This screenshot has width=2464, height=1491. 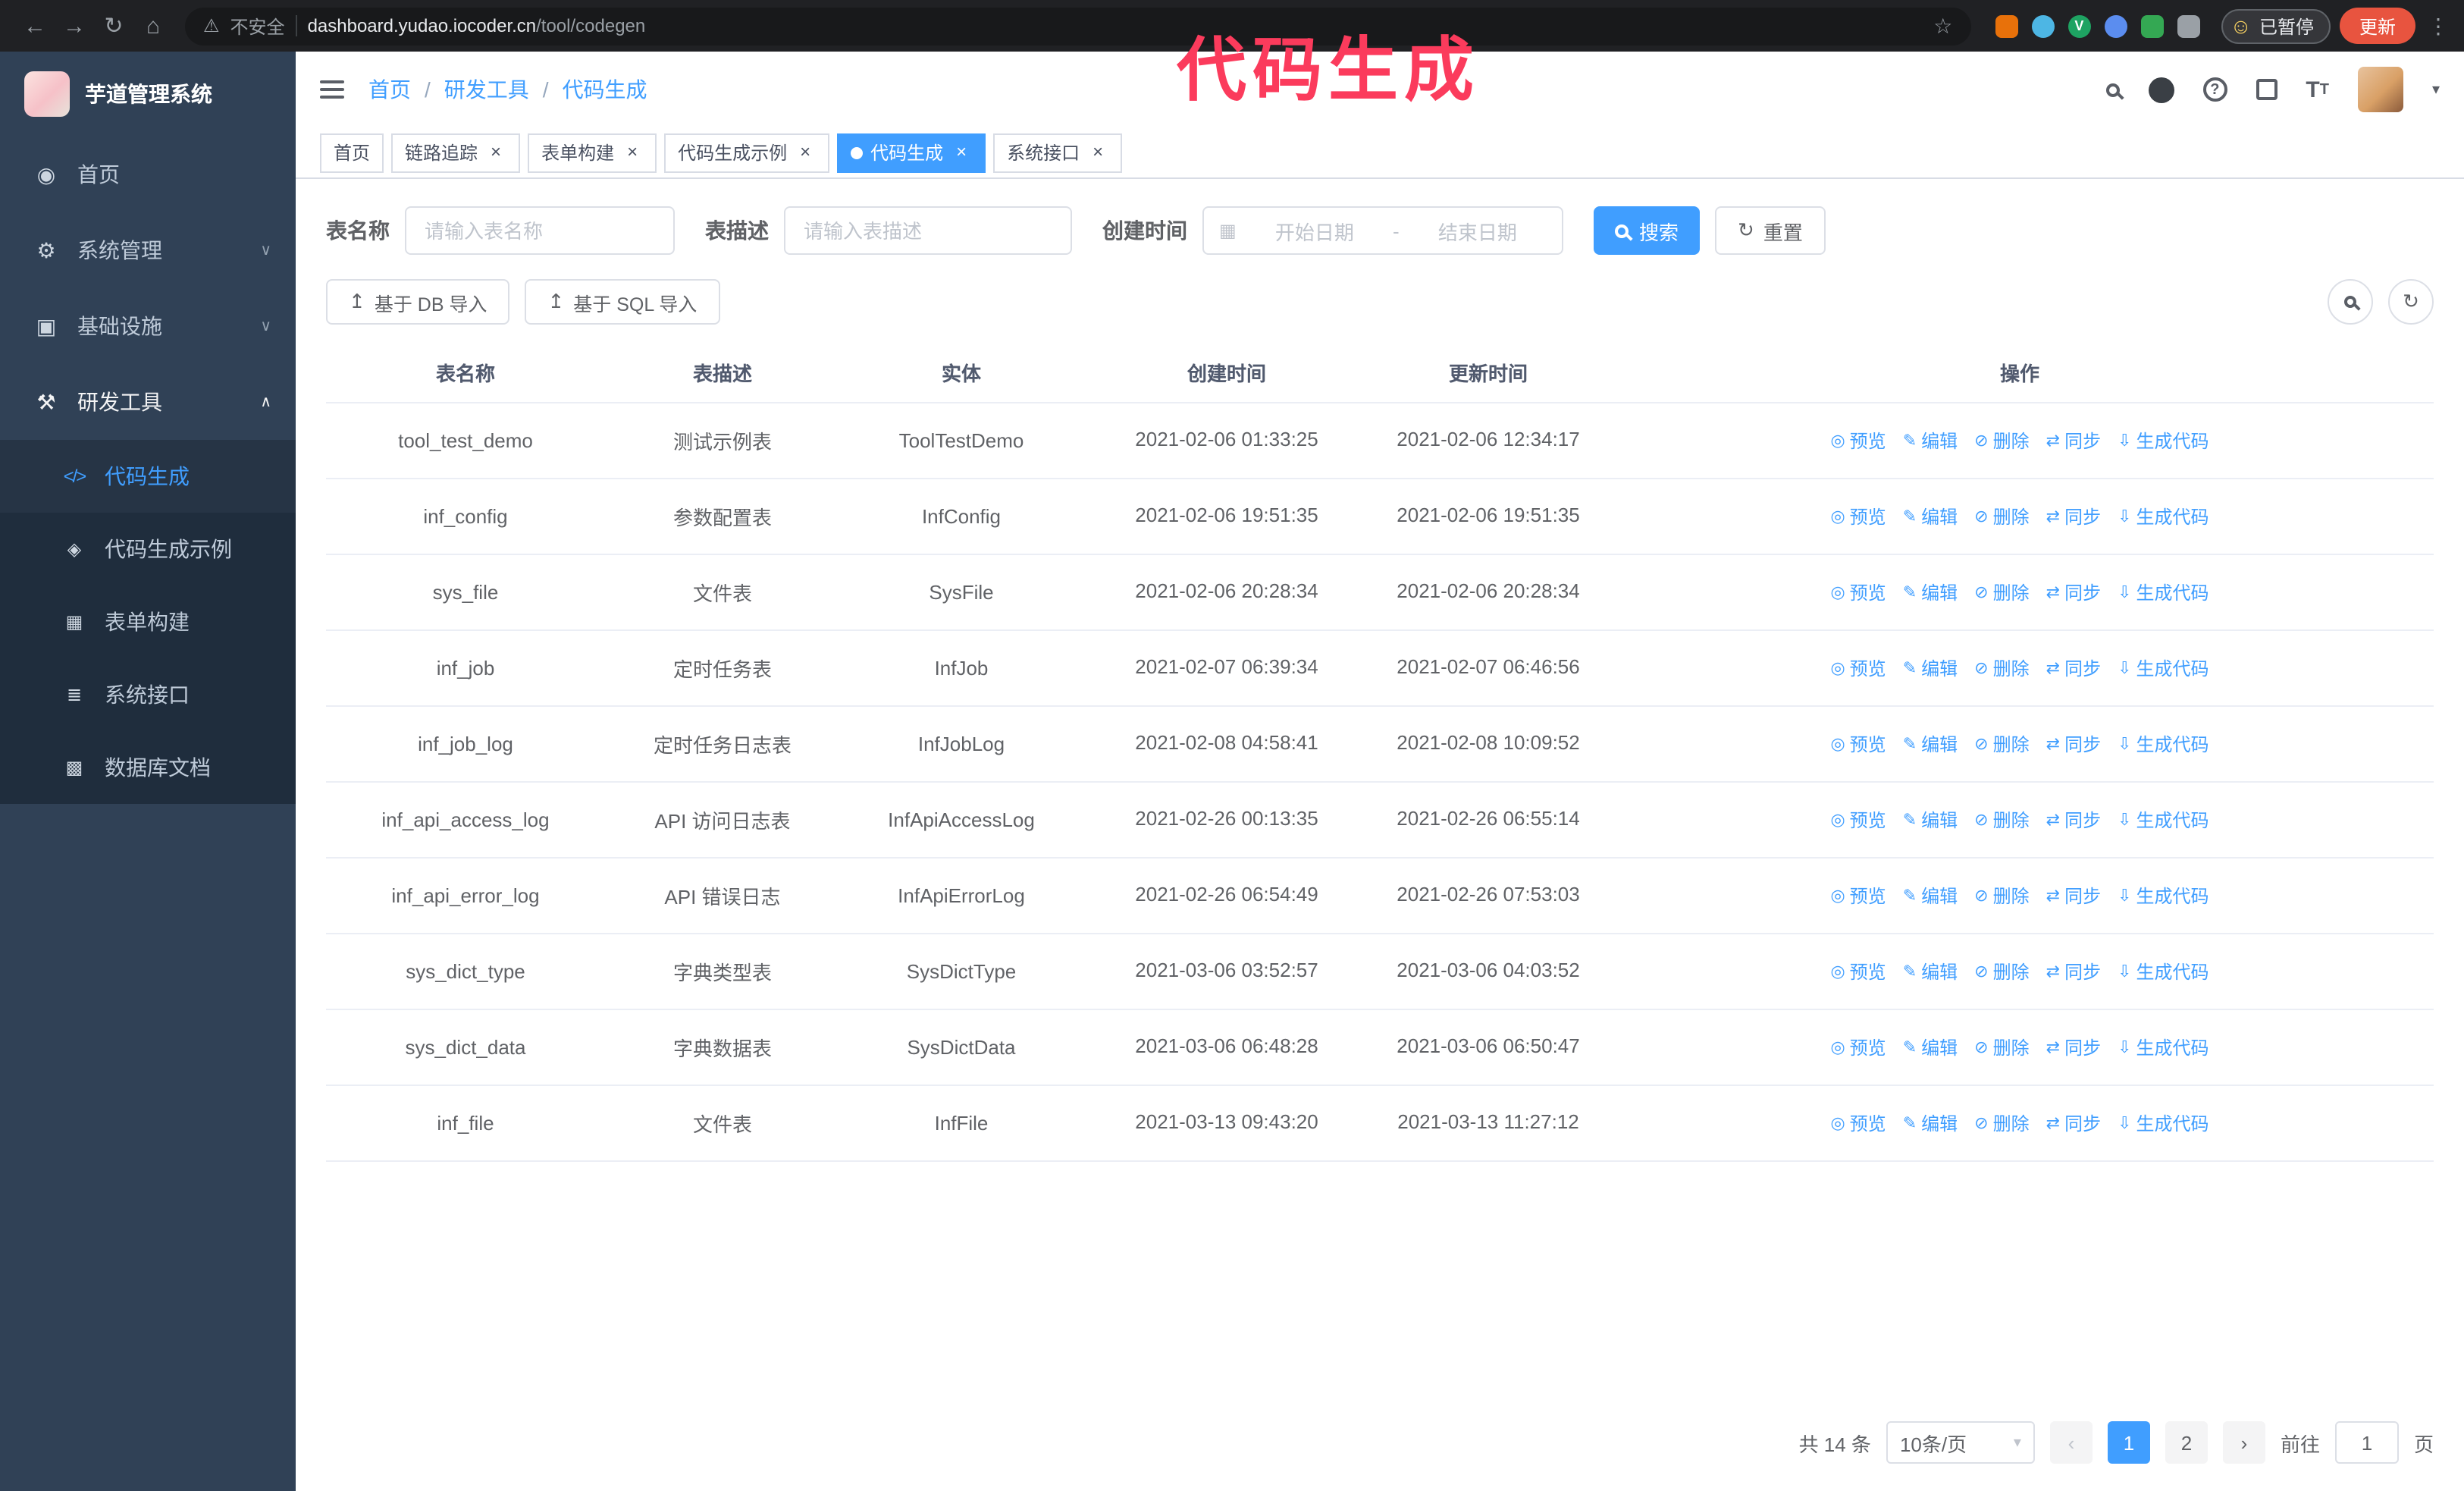 What do you see at coordinates (148, 549) in the screenshot?
I see `sidebar-item-codegen-example: ◈ 代码生成示例` at bounding box center [148, 549].